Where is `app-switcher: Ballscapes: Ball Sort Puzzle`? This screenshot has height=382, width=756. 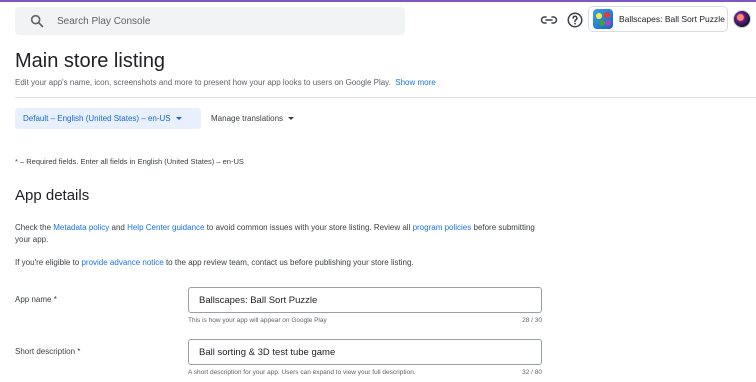
app-switcher: Ballscapes: Ball Sort Puzzle is located at coordinates (658, 19).